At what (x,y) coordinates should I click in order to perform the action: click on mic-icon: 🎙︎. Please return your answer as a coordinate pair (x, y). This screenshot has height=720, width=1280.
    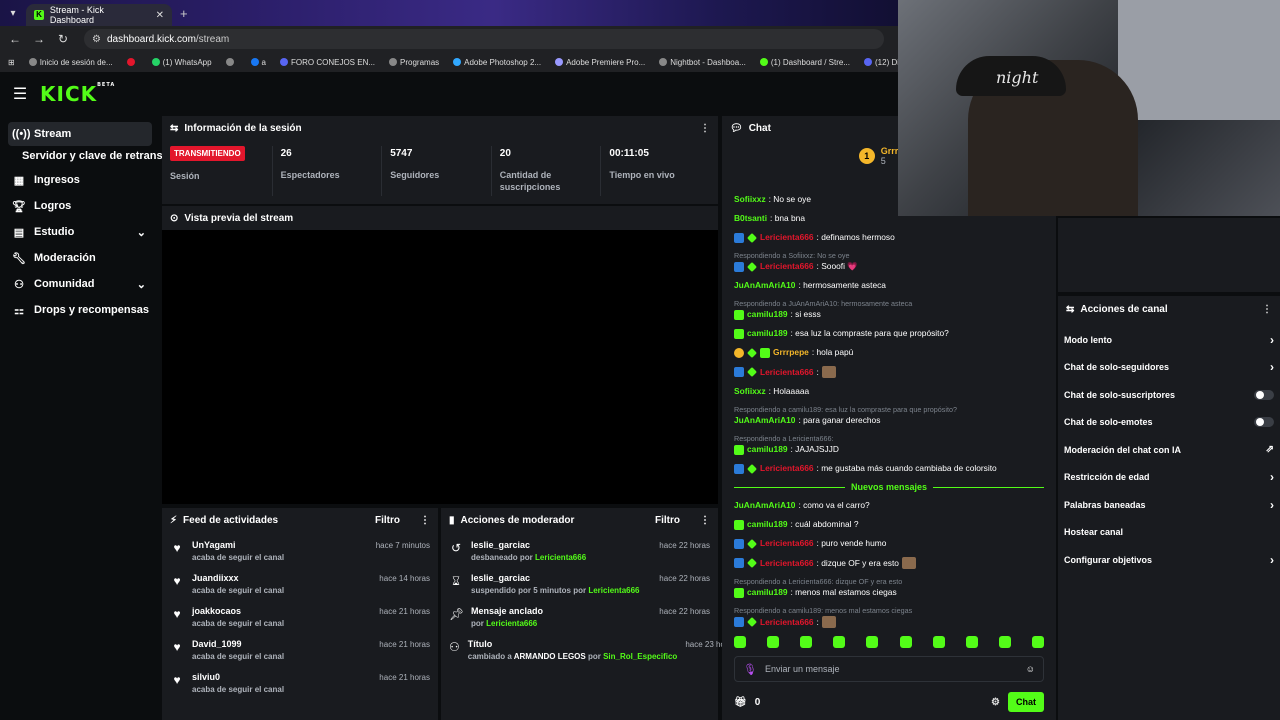
    Looking at the image, I should click on (750, 669).